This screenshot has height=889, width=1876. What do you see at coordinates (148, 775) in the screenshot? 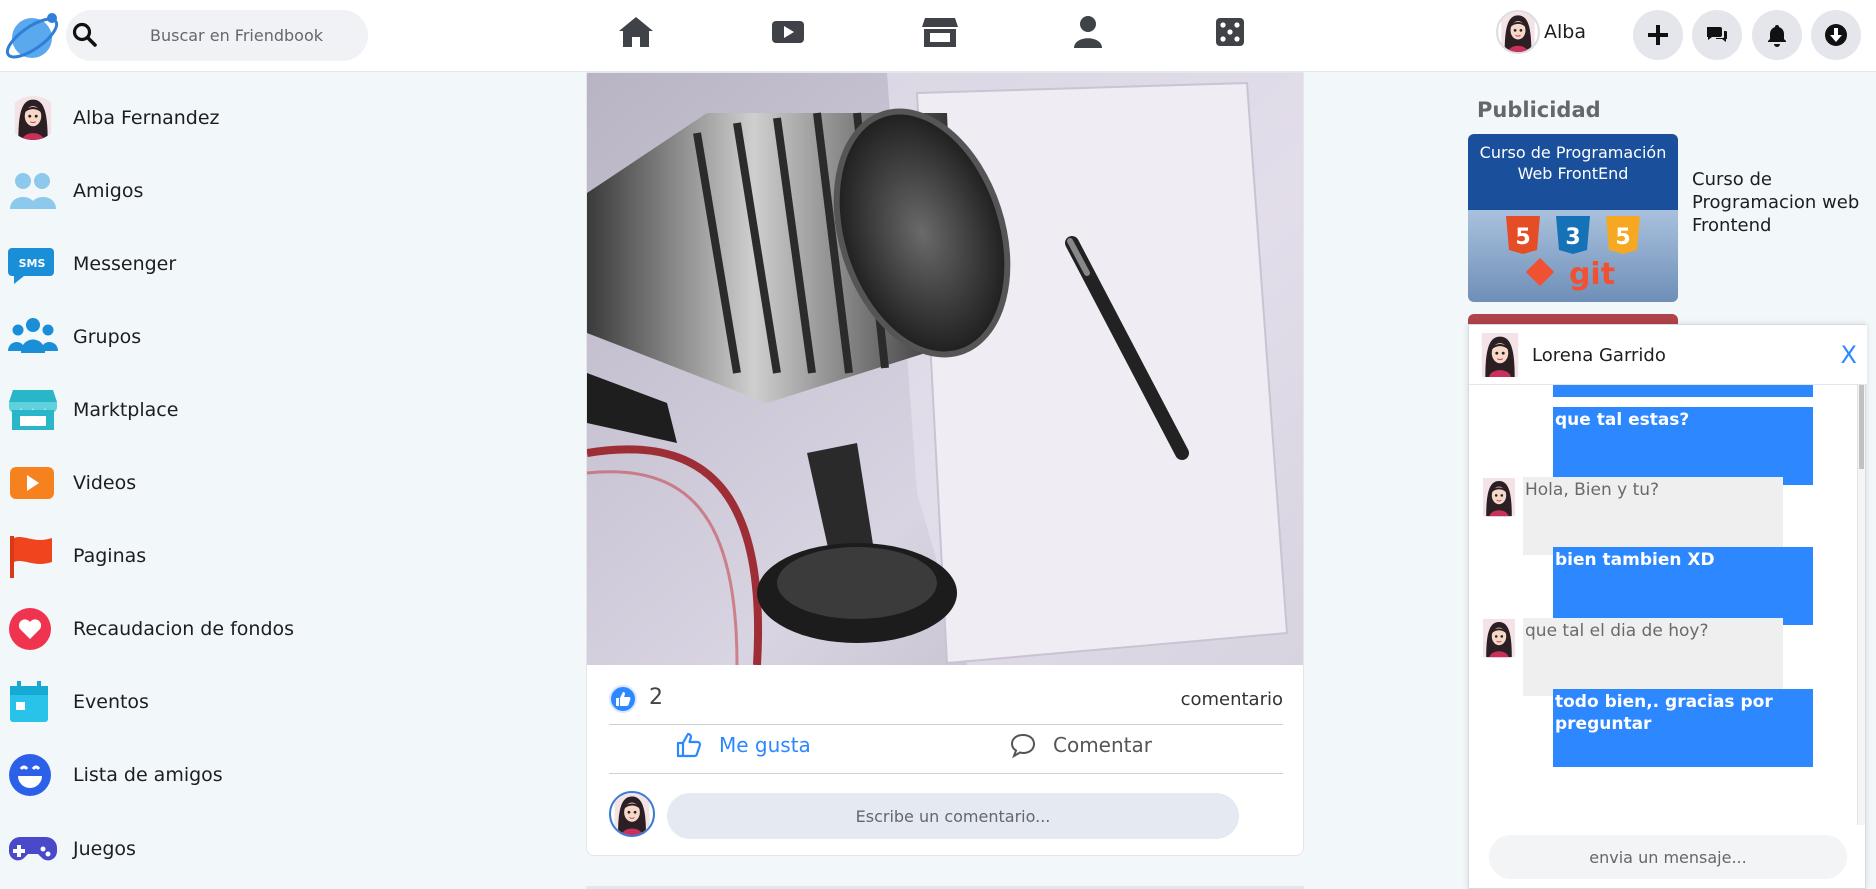
I see `sidebar-item-label: Lista de amigos` at bounding box center [148, 775].